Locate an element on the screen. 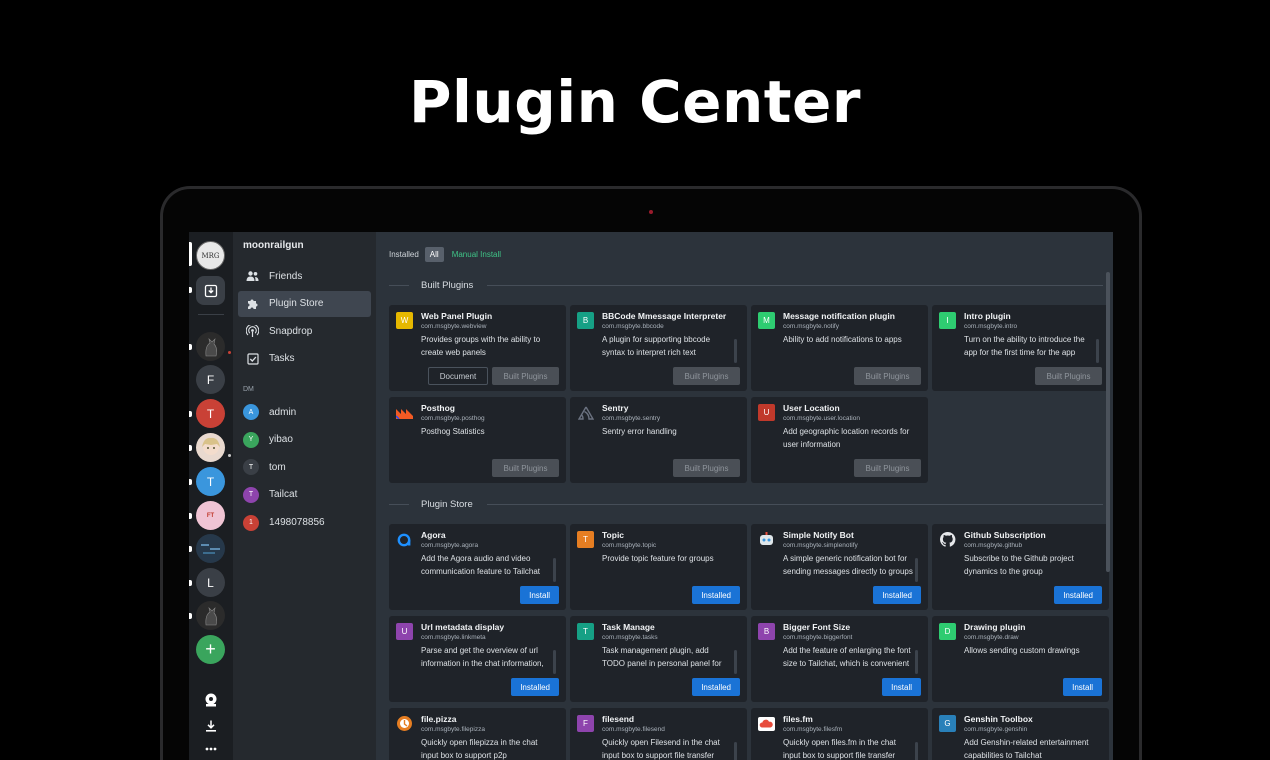  server-cat-icon is located at coordinates (210, 346).